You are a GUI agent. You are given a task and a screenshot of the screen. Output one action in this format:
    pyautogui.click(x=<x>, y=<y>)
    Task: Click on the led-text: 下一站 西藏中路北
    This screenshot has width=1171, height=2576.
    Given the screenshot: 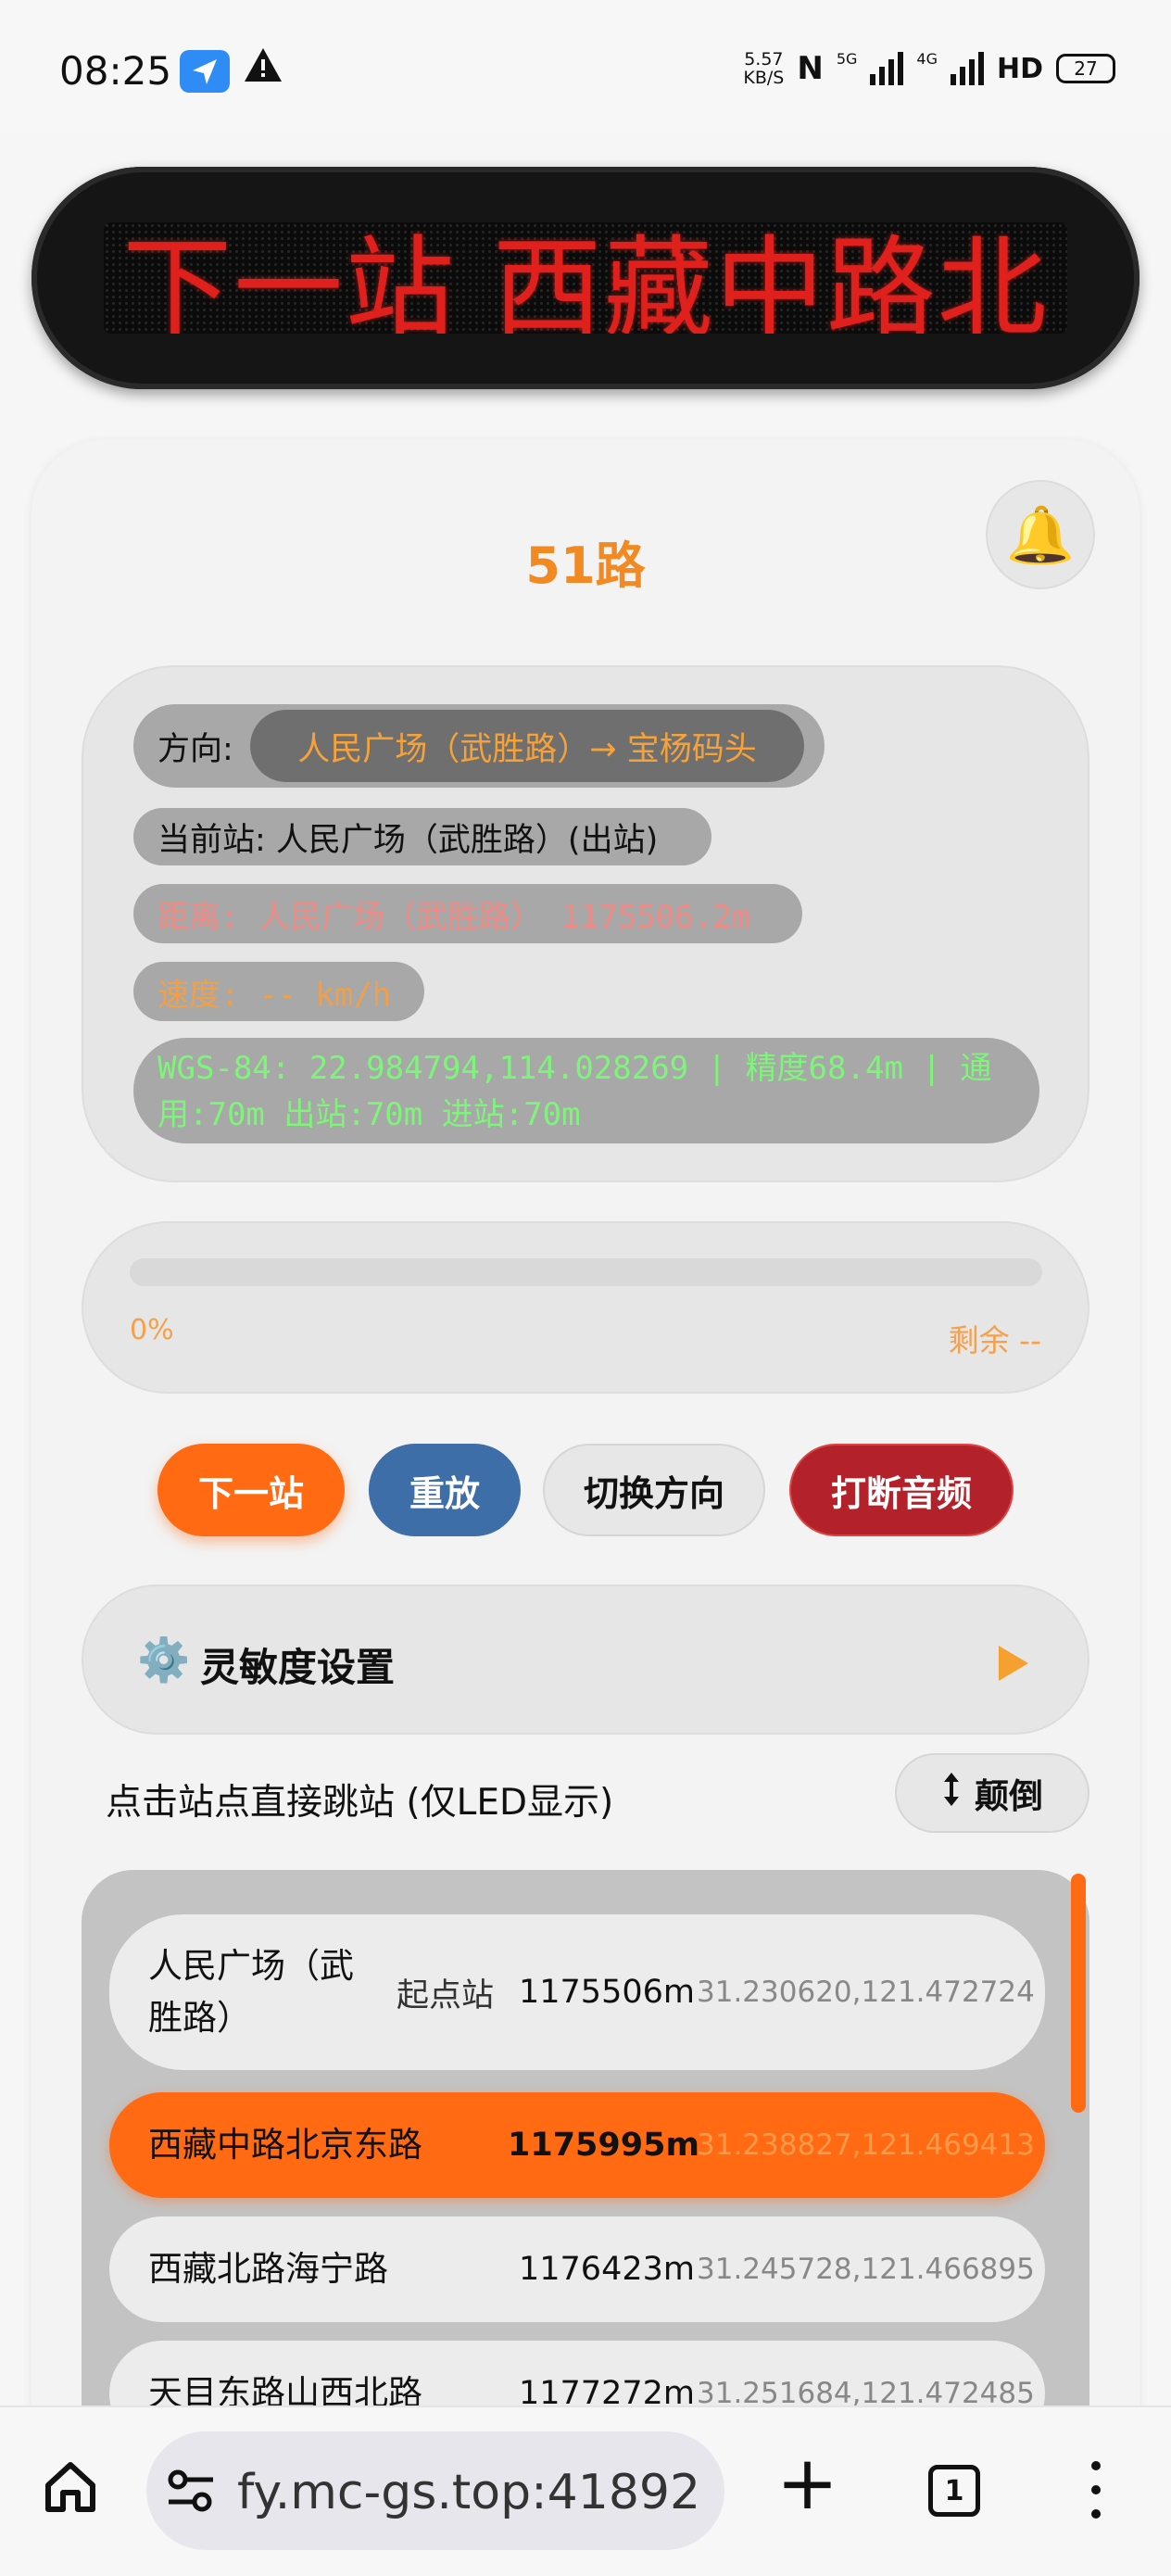 What is the action you would take?
    pyautogui.click(x=585, y=279)
    